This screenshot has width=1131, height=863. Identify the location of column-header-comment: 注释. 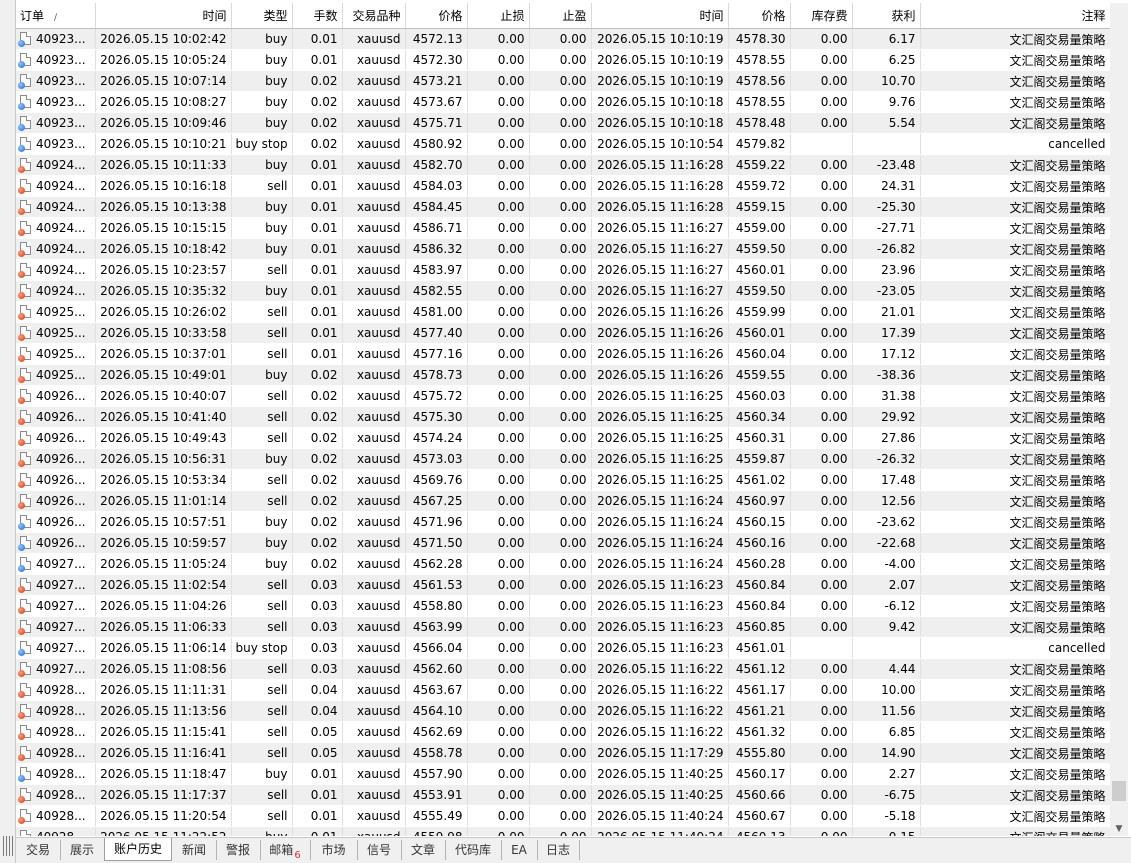
(1015, 16).